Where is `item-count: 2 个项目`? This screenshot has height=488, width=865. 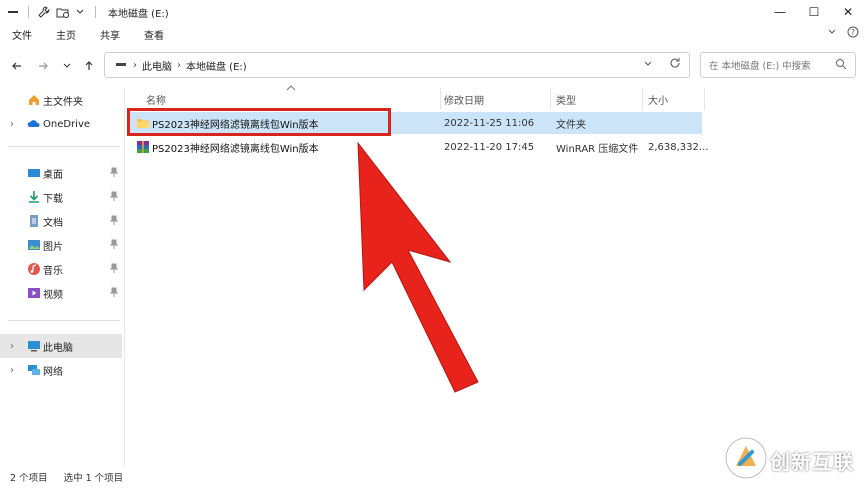 item-count: 2 个项目 is located at coordinates (29, 478).